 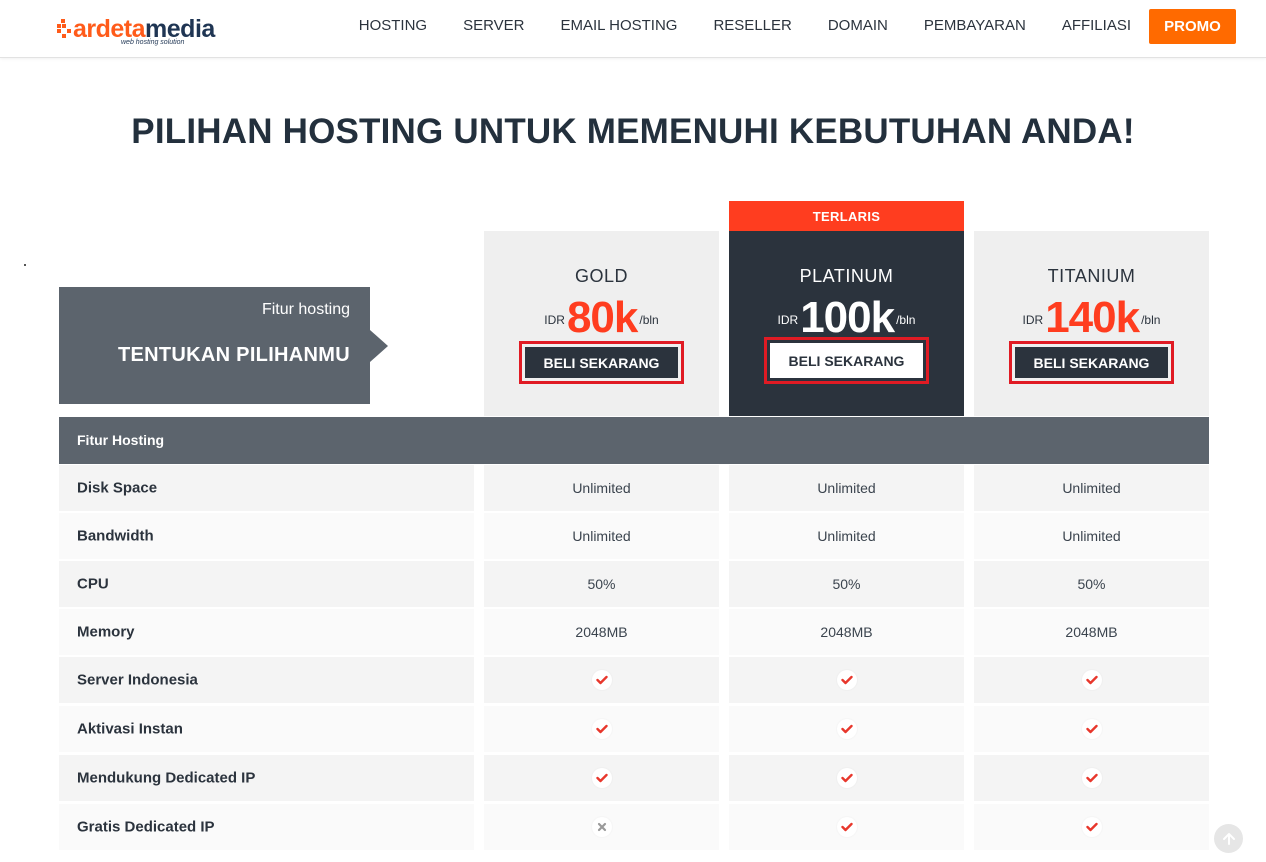 I want to click on buy-gold-button: BELI SEKARANG, so click(x=601, y=362).